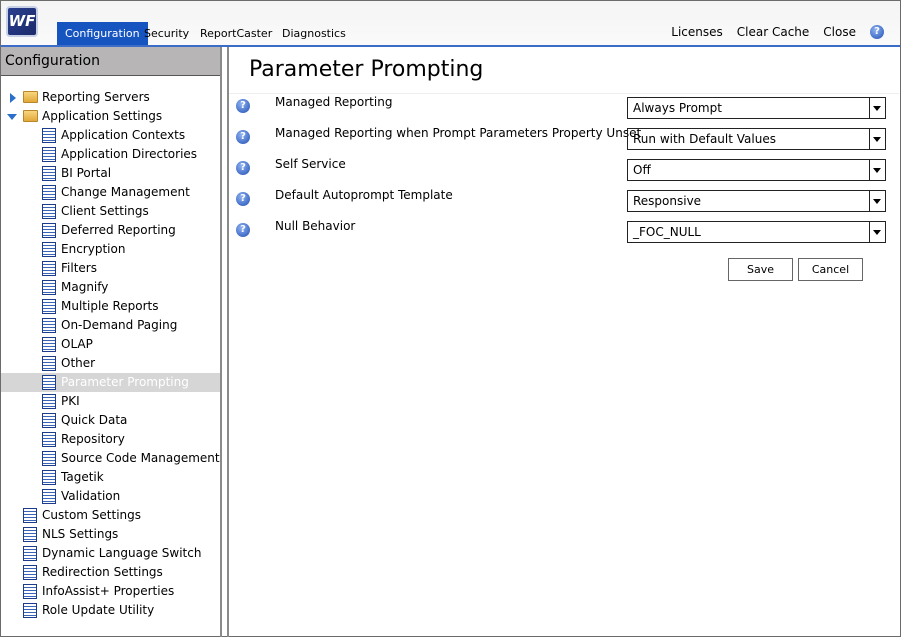 Image resolution: width=901 pixels, height=637 pixels. I want to click on tree-item: PKI, so click(110, 401).